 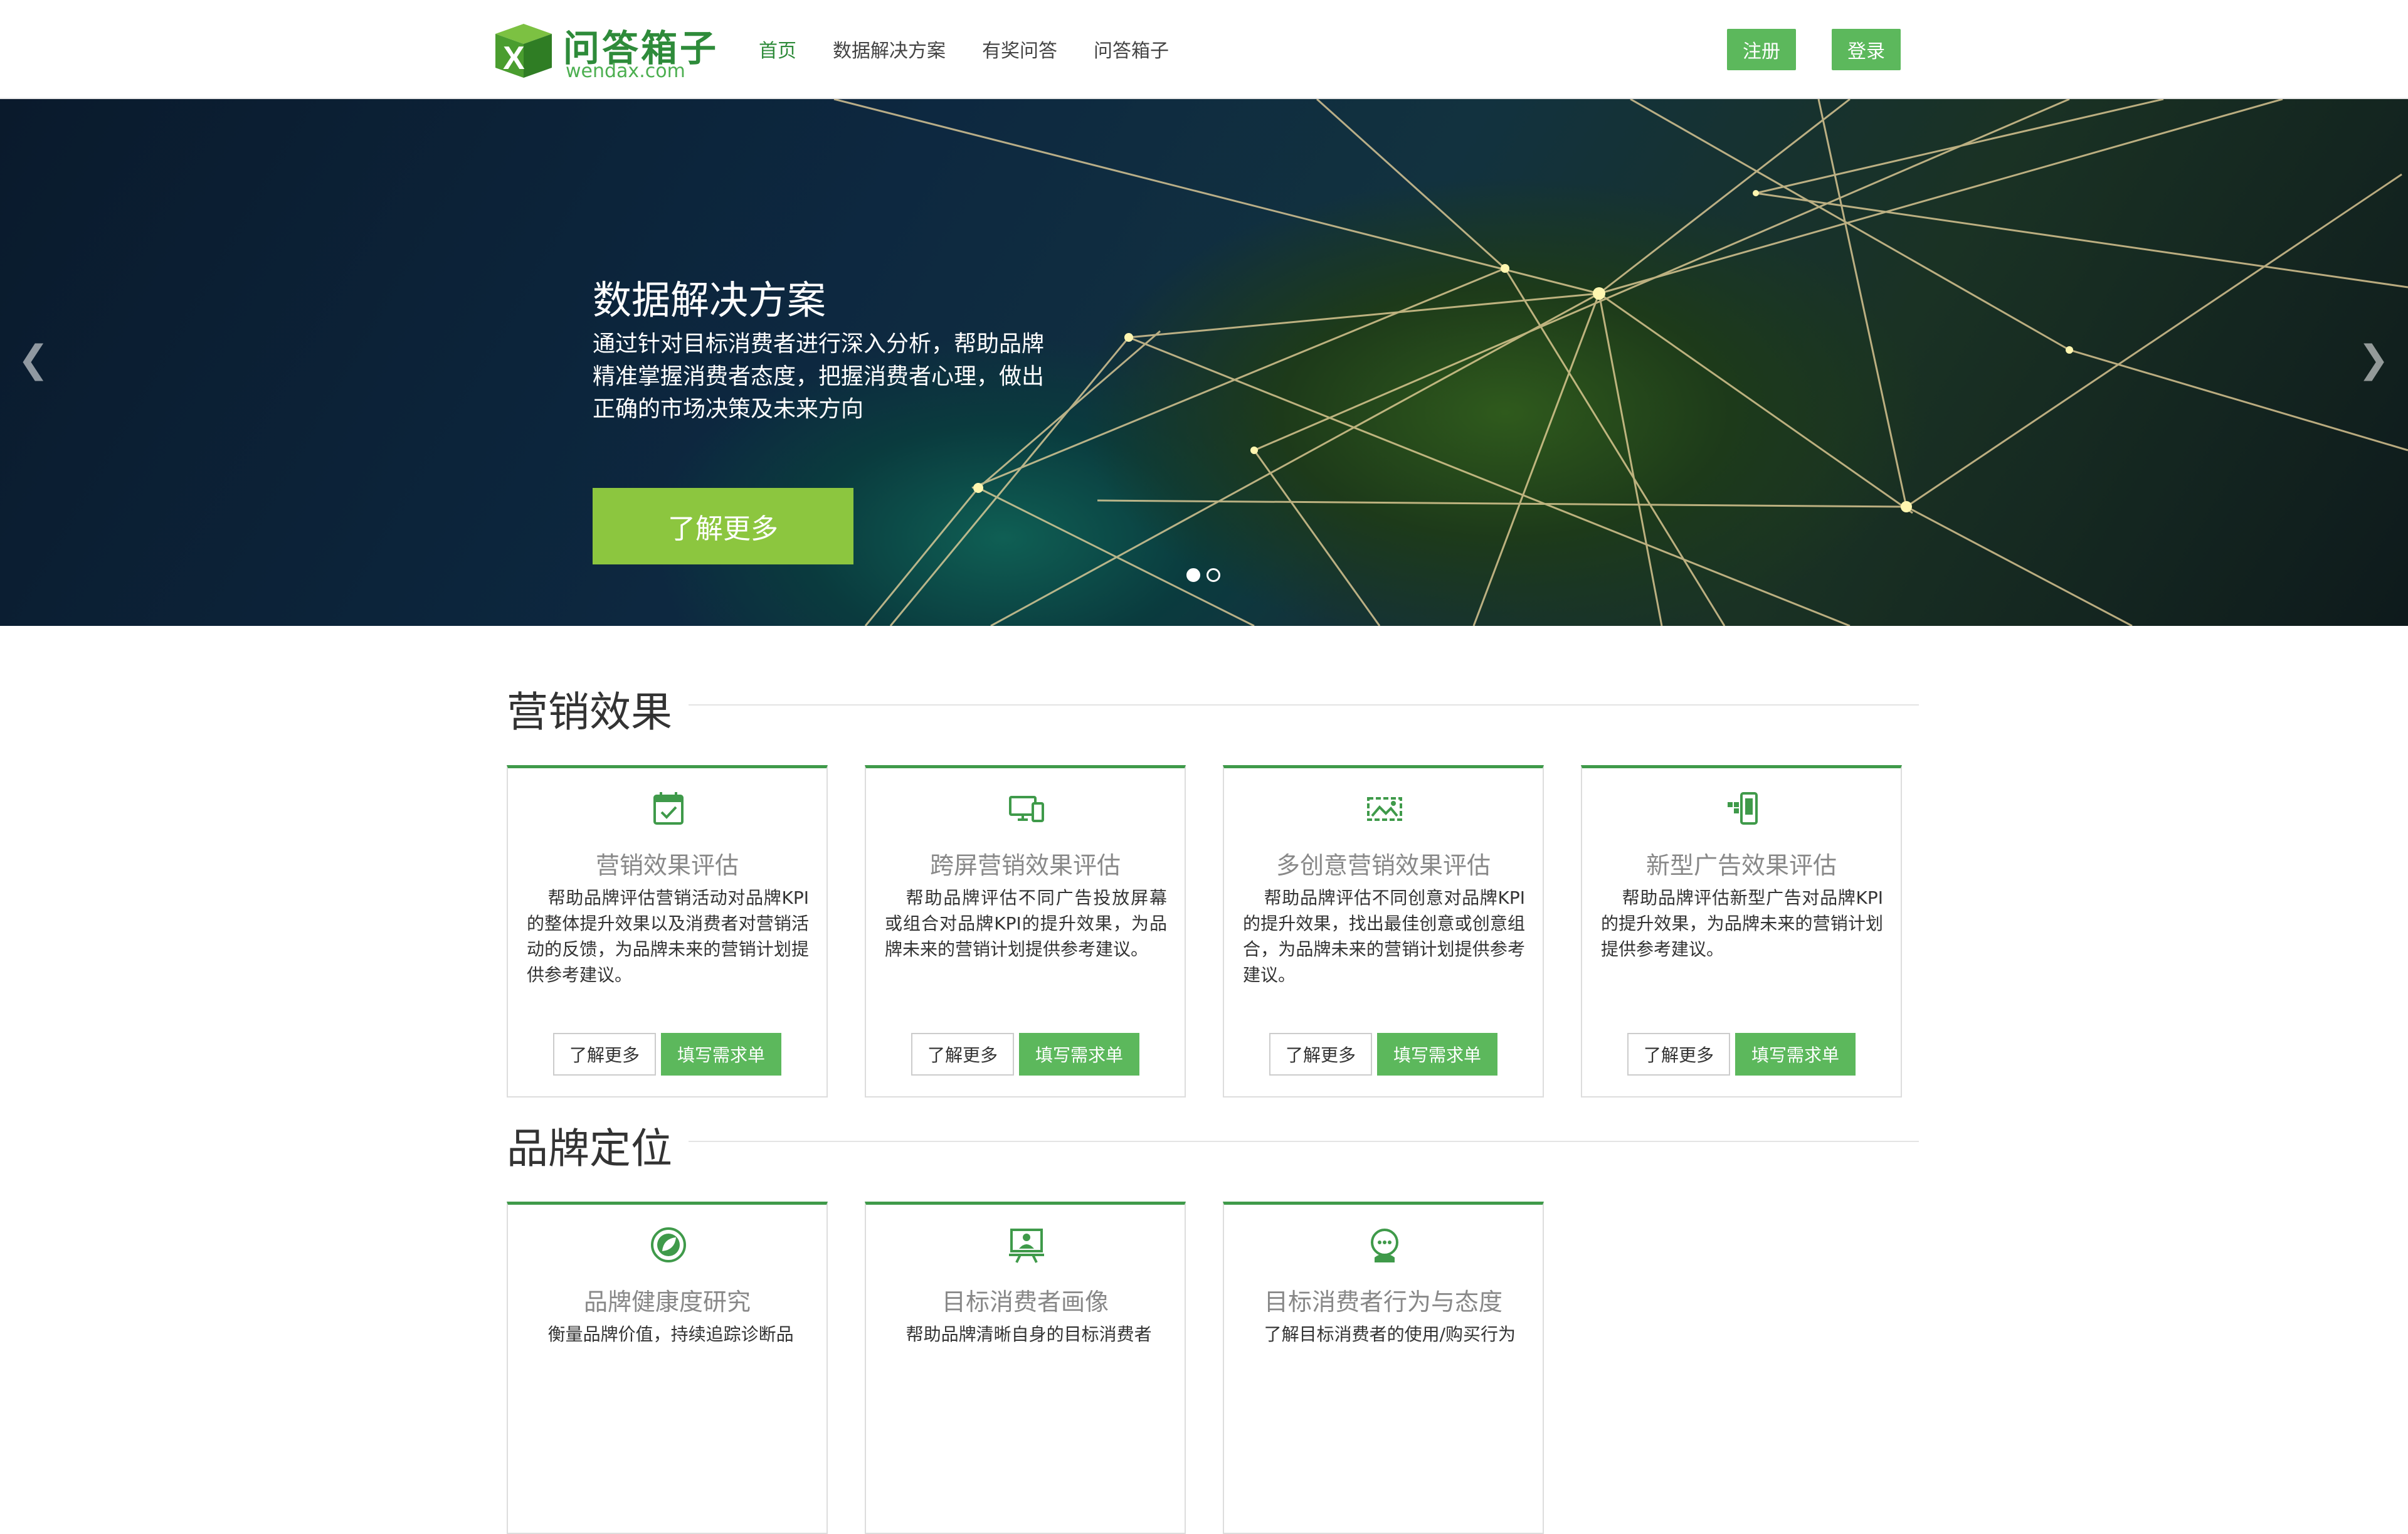 I want to click on card-title: 目标消费者画像, so click(x=1025, y=1302).